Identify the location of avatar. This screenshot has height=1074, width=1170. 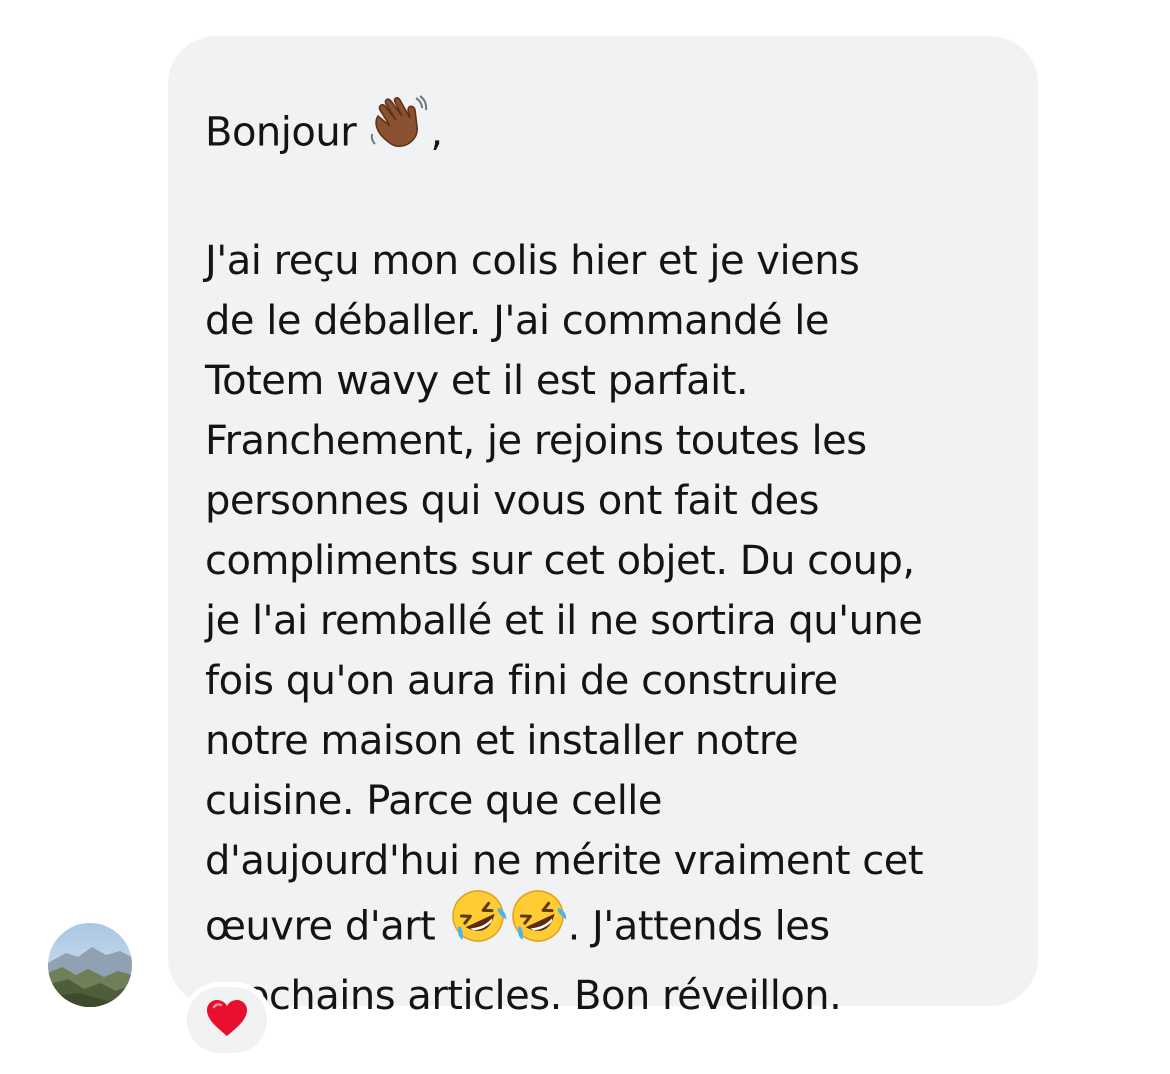
(90, 965).